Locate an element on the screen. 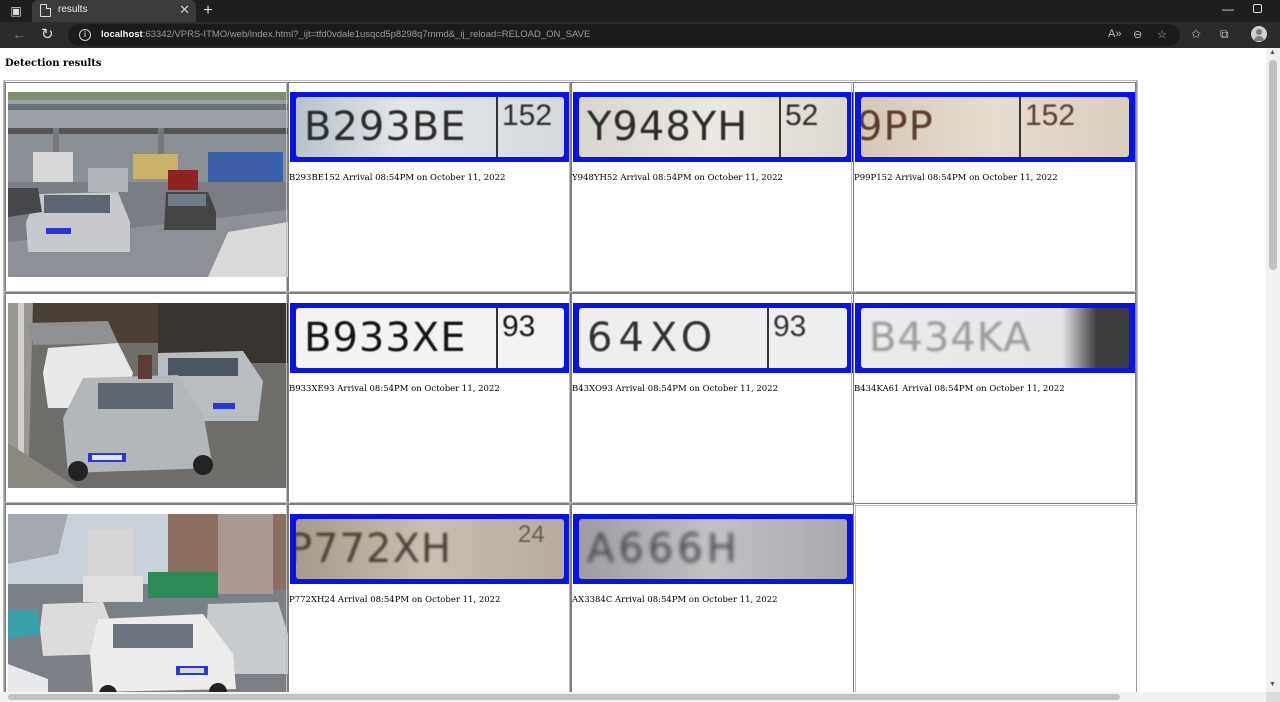 The height and width of the screenshot is (702, 1280). horizontal-scrollbar is located at coordinates (633, 697).